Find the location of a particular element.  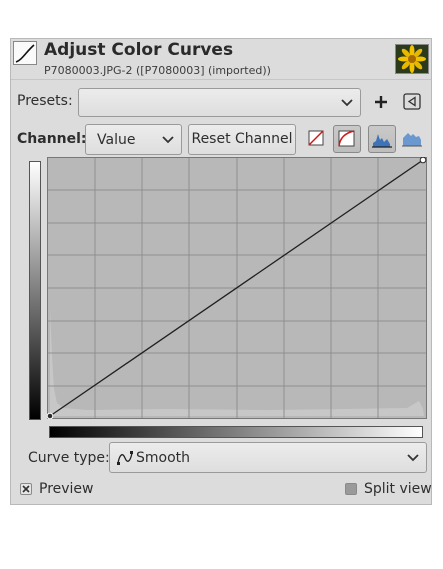

image-thumbnail is located at coordinates (412, 59).